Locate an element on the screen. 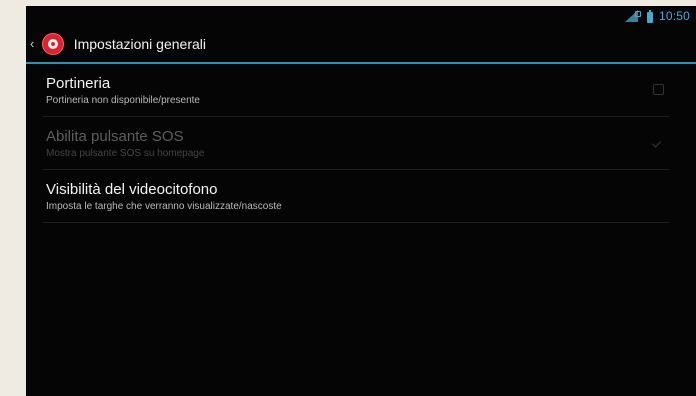 The height and width of the screenshot is (396, 696). action-bar: ‹ Impostazioni generali is located at coordinates (361, 45).